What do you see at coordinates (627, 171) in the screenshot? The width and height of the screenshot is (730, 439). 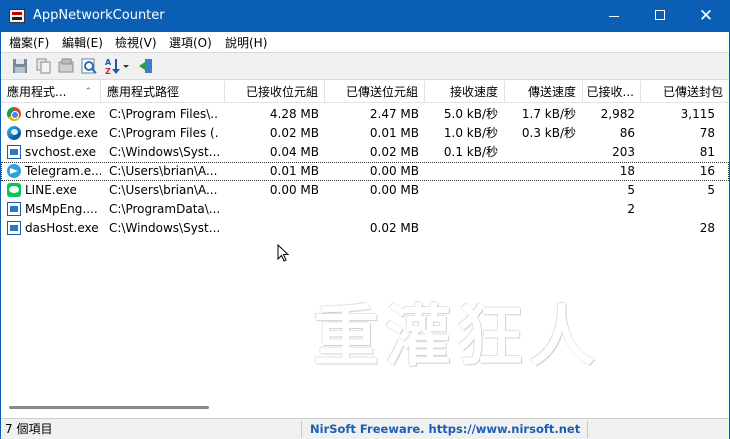 I see `received-packets-cell: 18` at bounding box center [627, 171].